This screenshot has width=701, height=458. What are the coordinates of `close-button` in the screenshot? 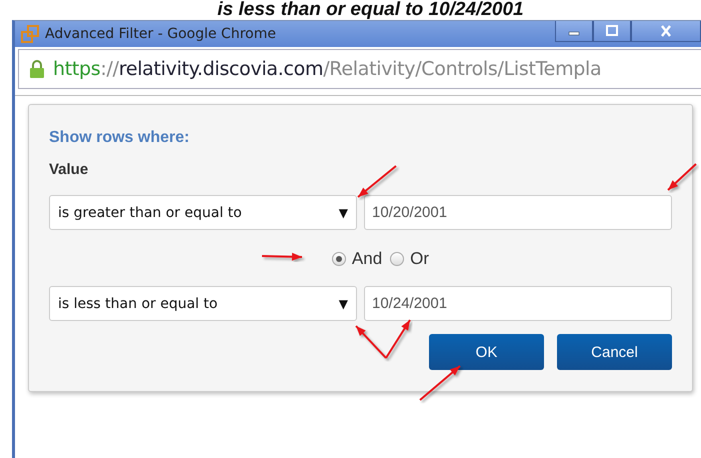 It's located at (666, 31).